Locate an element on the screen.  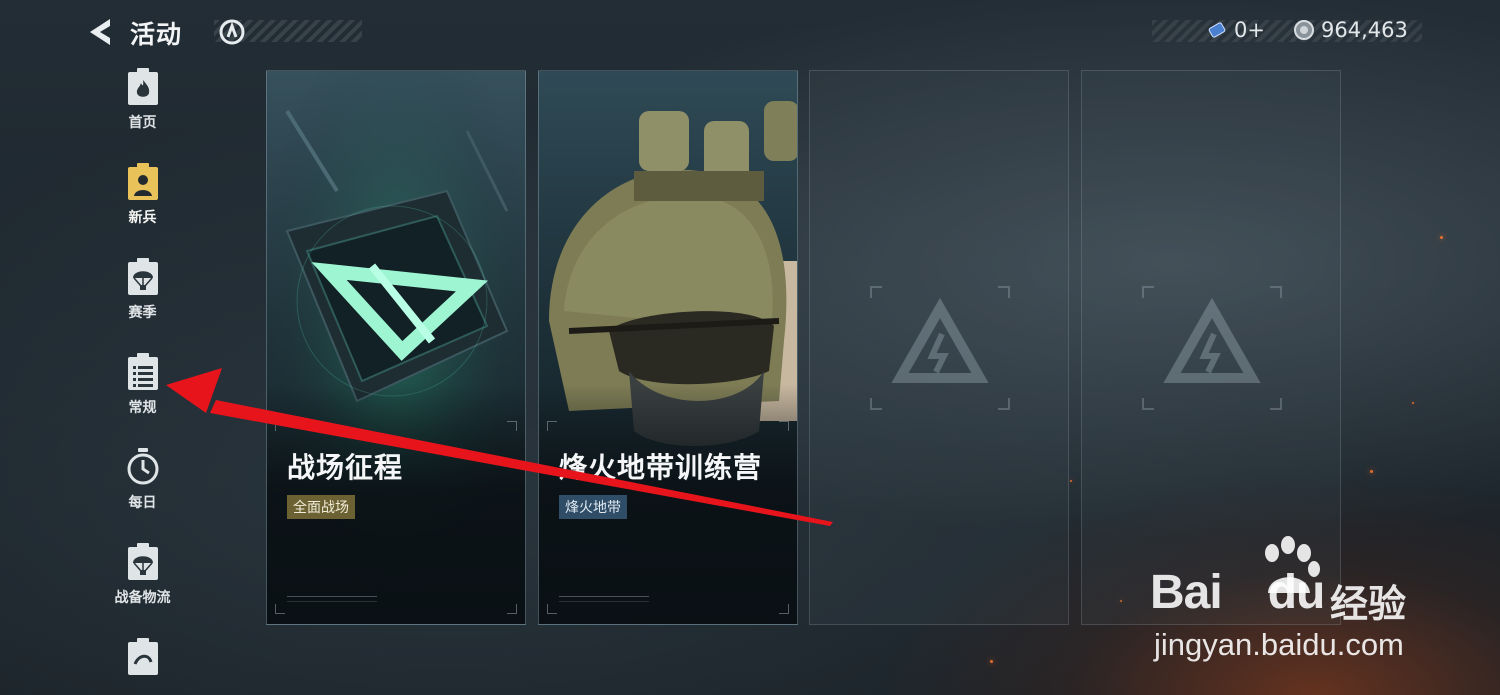
daily-clock-icon is located at coordinates (142, 466).